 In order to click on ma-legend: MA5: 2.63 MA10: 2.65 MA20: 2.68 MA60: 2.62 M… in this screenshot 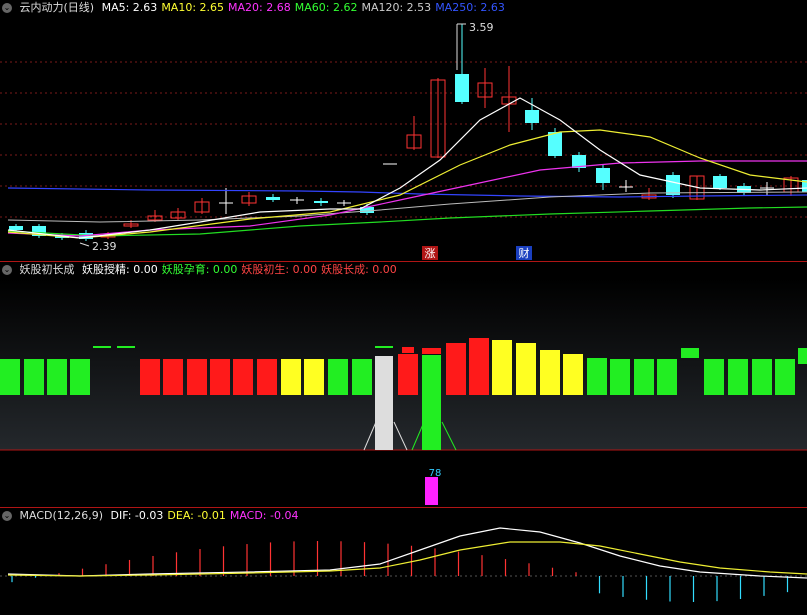, I will do `click(305, 7)`.